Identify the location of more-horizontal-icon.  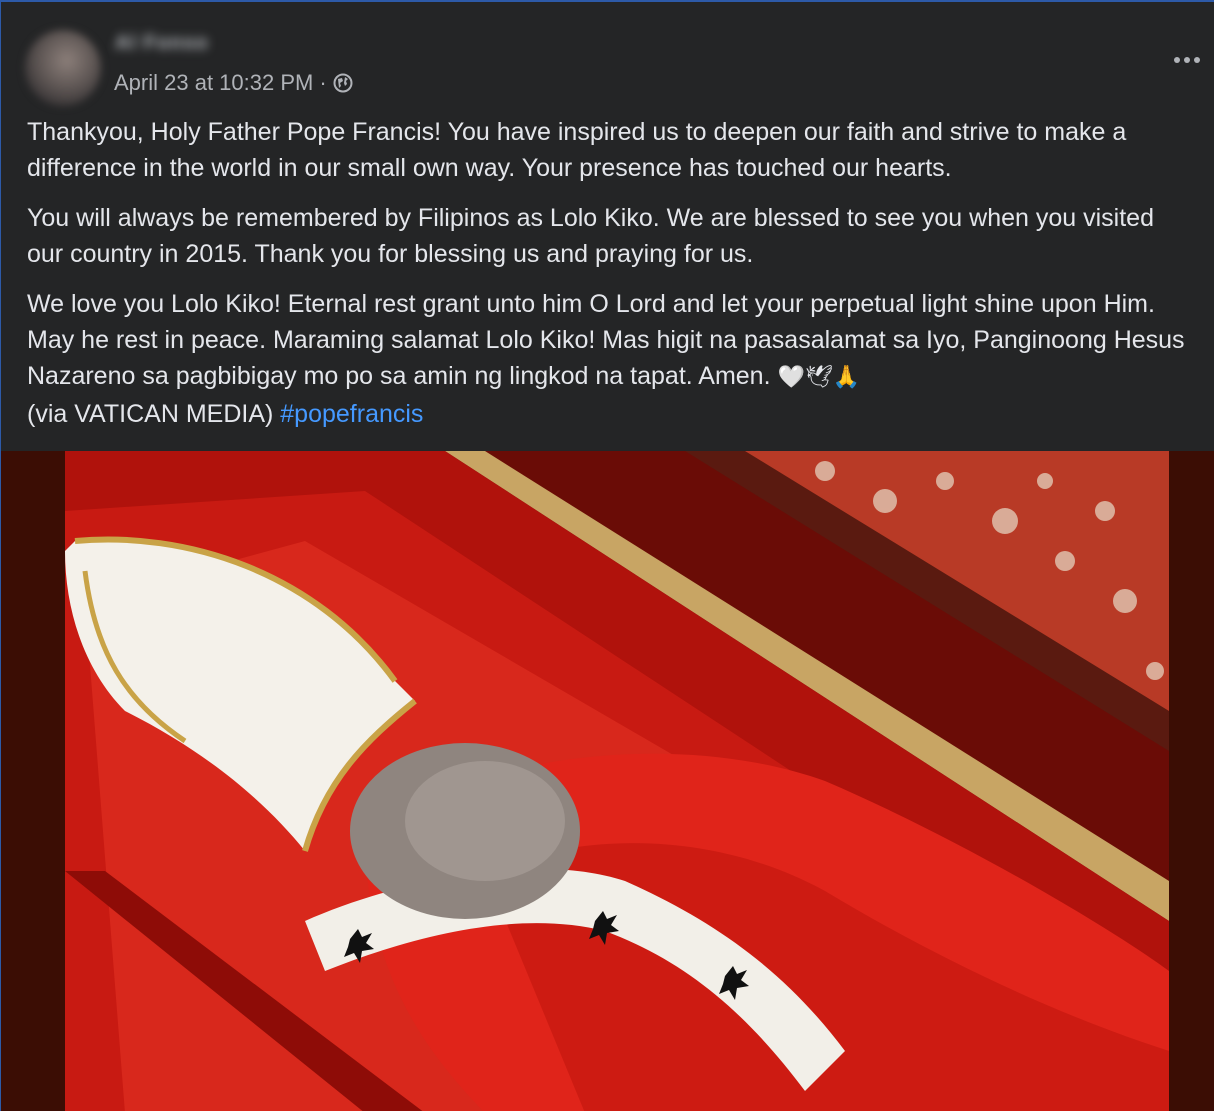
(1187, 60).